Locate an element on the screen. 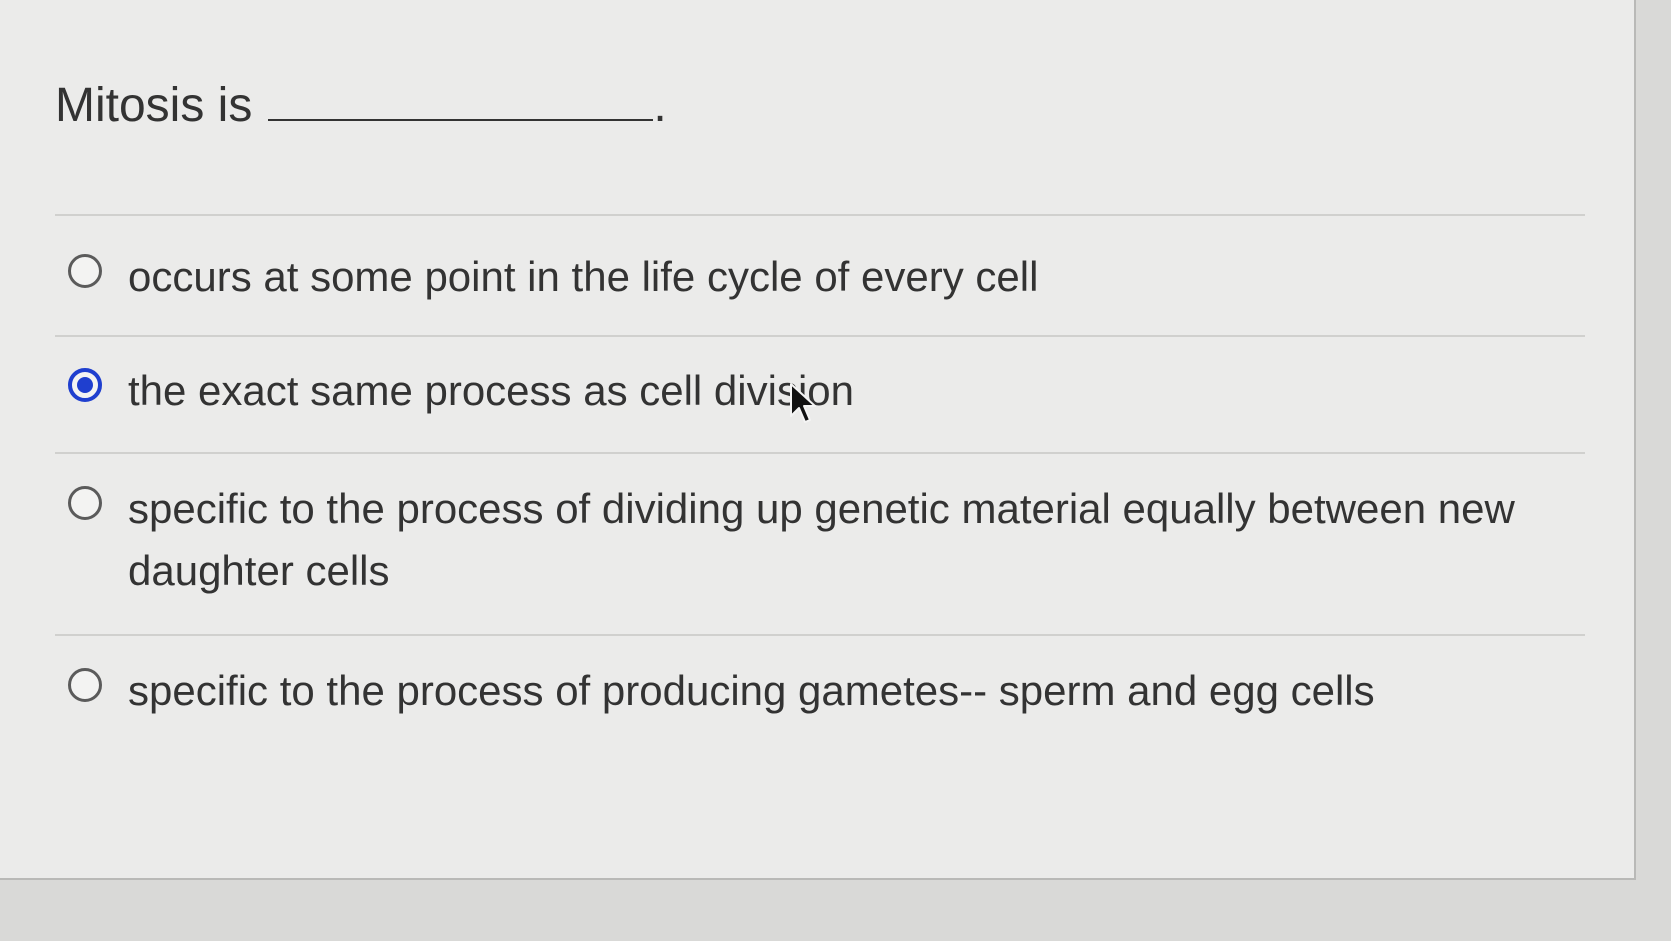 This screenshot has width=1671, height=941. question-text: Mitosis is. is located at coordinates (361, 106).